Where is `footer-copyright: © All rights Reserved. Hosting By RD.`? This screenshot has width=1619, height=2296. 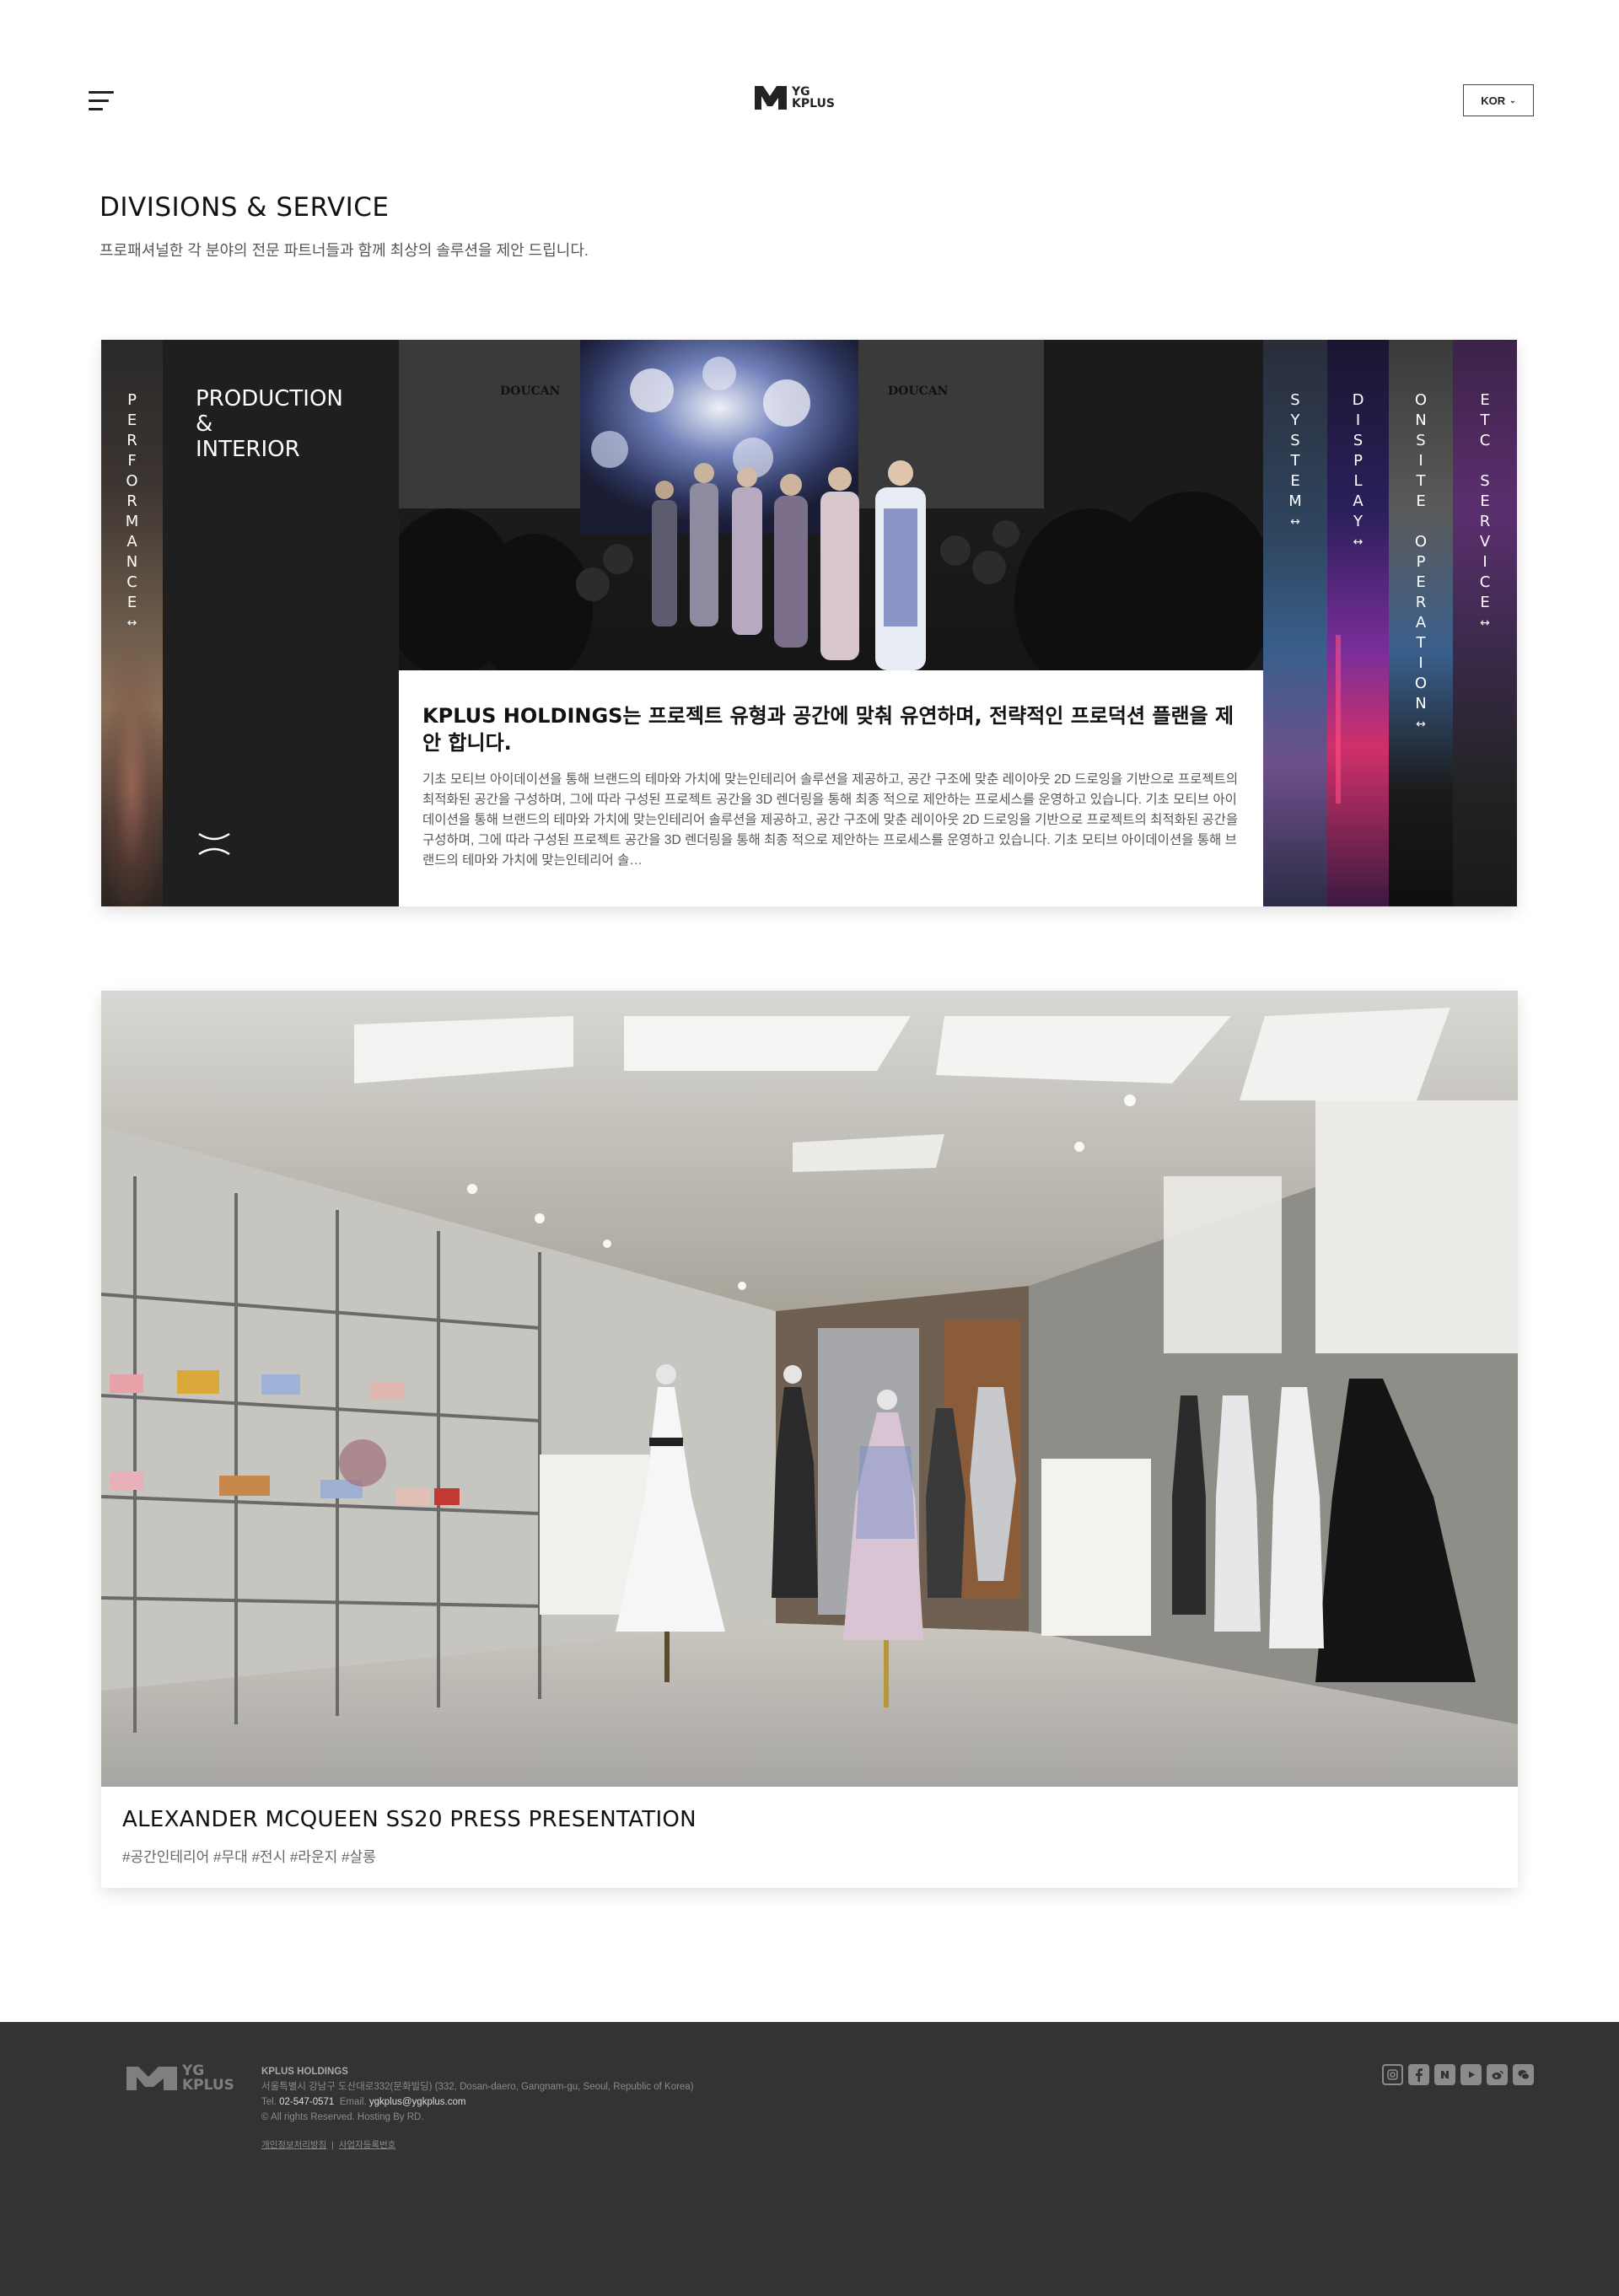 footer-copyright: © All rights Reserved. Hosting By RD. is located at coordinates (342, 2117).